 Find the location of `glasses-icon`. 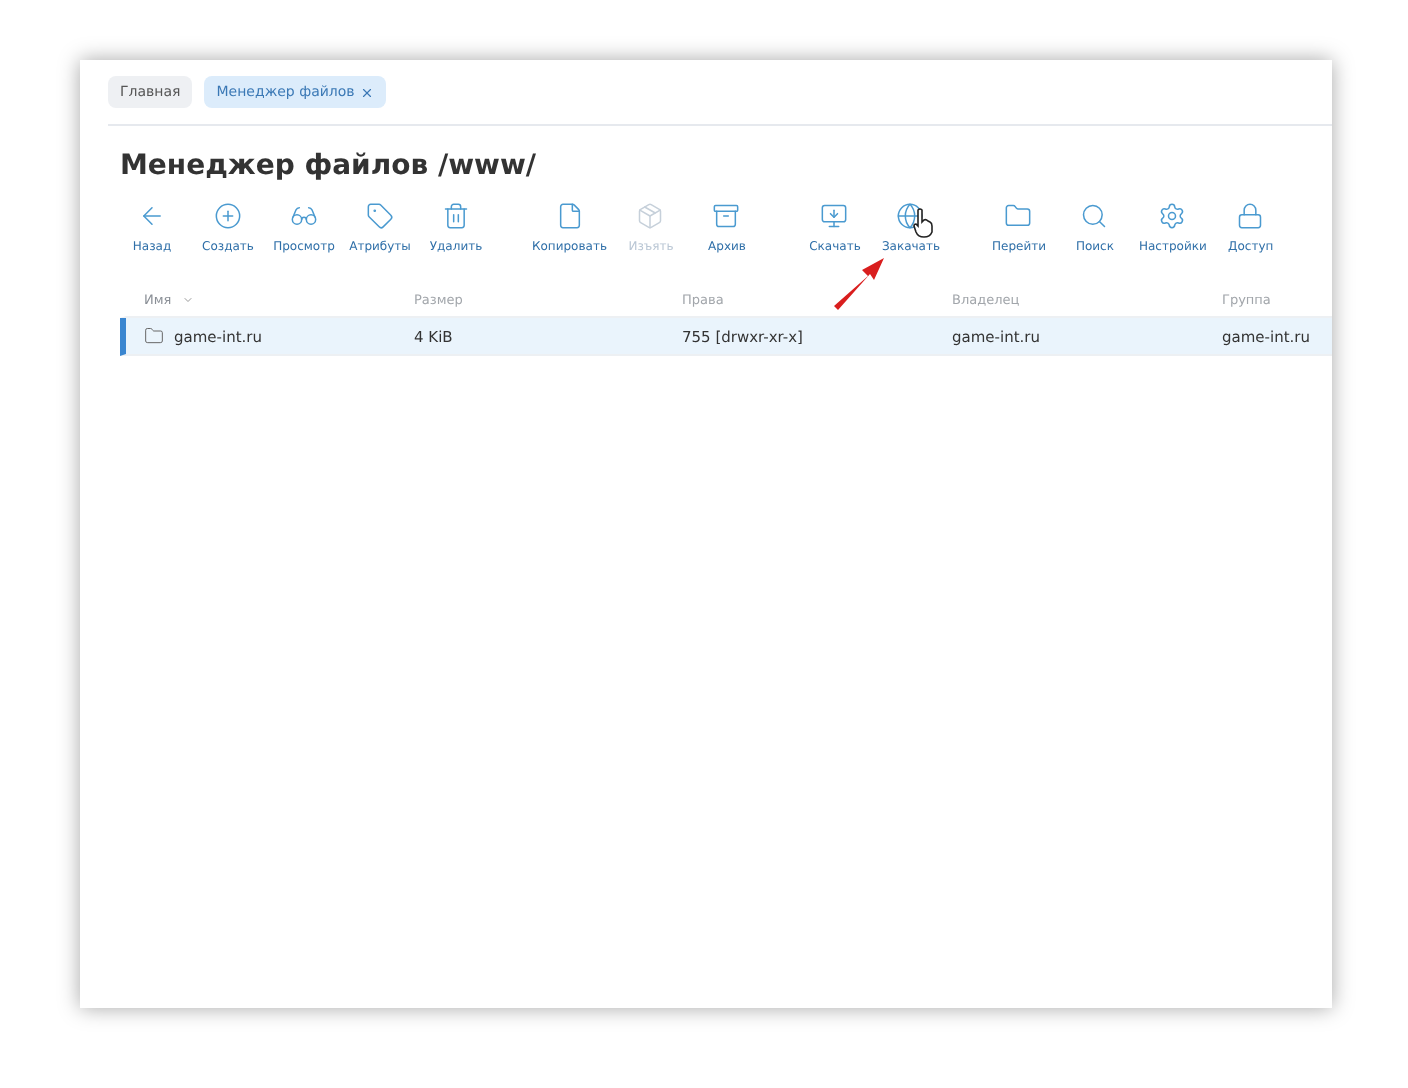

glasses-icon is located at coordinates (304, 216).